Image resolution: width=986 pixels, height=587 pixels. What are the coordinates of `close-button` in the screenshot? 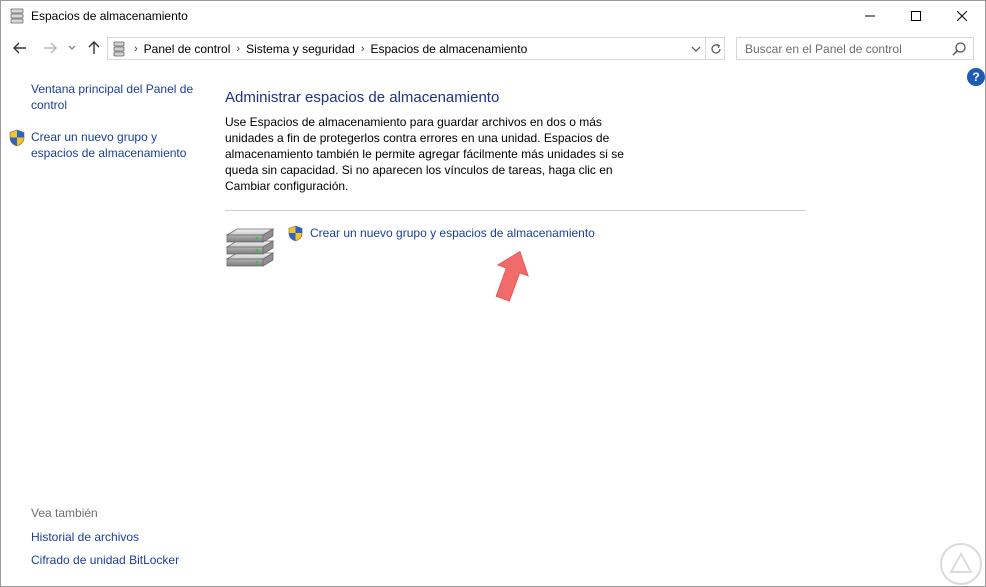 It's located at (962, 16).